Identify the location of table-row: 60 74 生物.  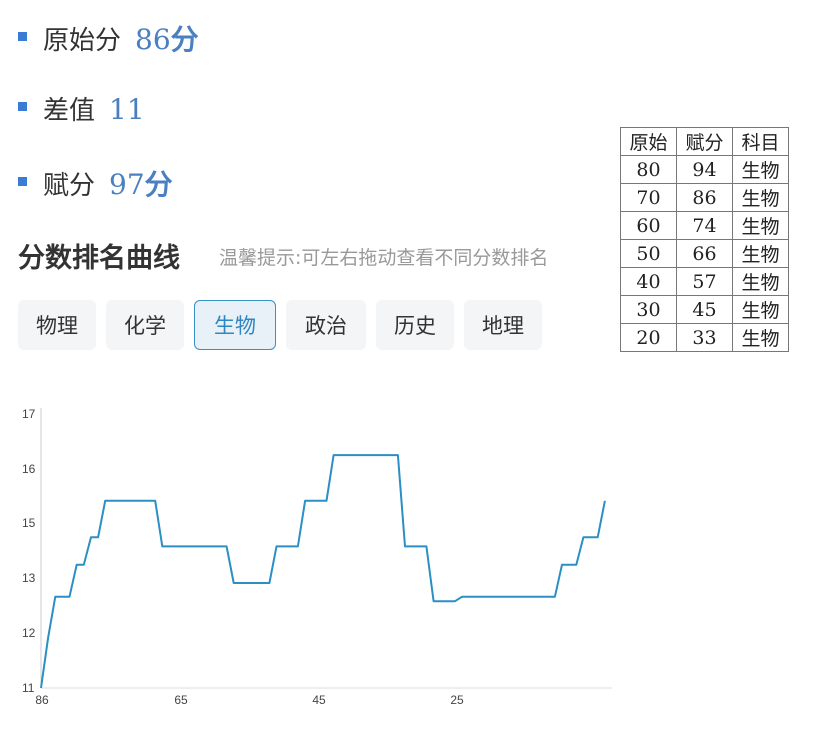
(704, 225).